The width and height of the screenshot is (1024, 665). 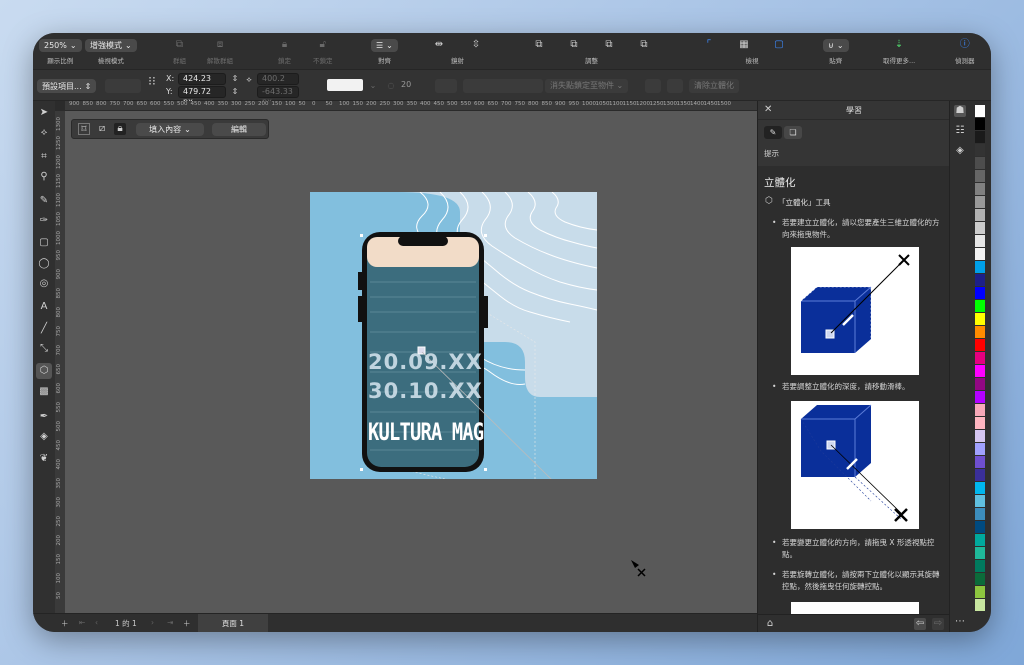 I want to click on snap-select: ⊍ ⌄, so click(x=836, y=45).